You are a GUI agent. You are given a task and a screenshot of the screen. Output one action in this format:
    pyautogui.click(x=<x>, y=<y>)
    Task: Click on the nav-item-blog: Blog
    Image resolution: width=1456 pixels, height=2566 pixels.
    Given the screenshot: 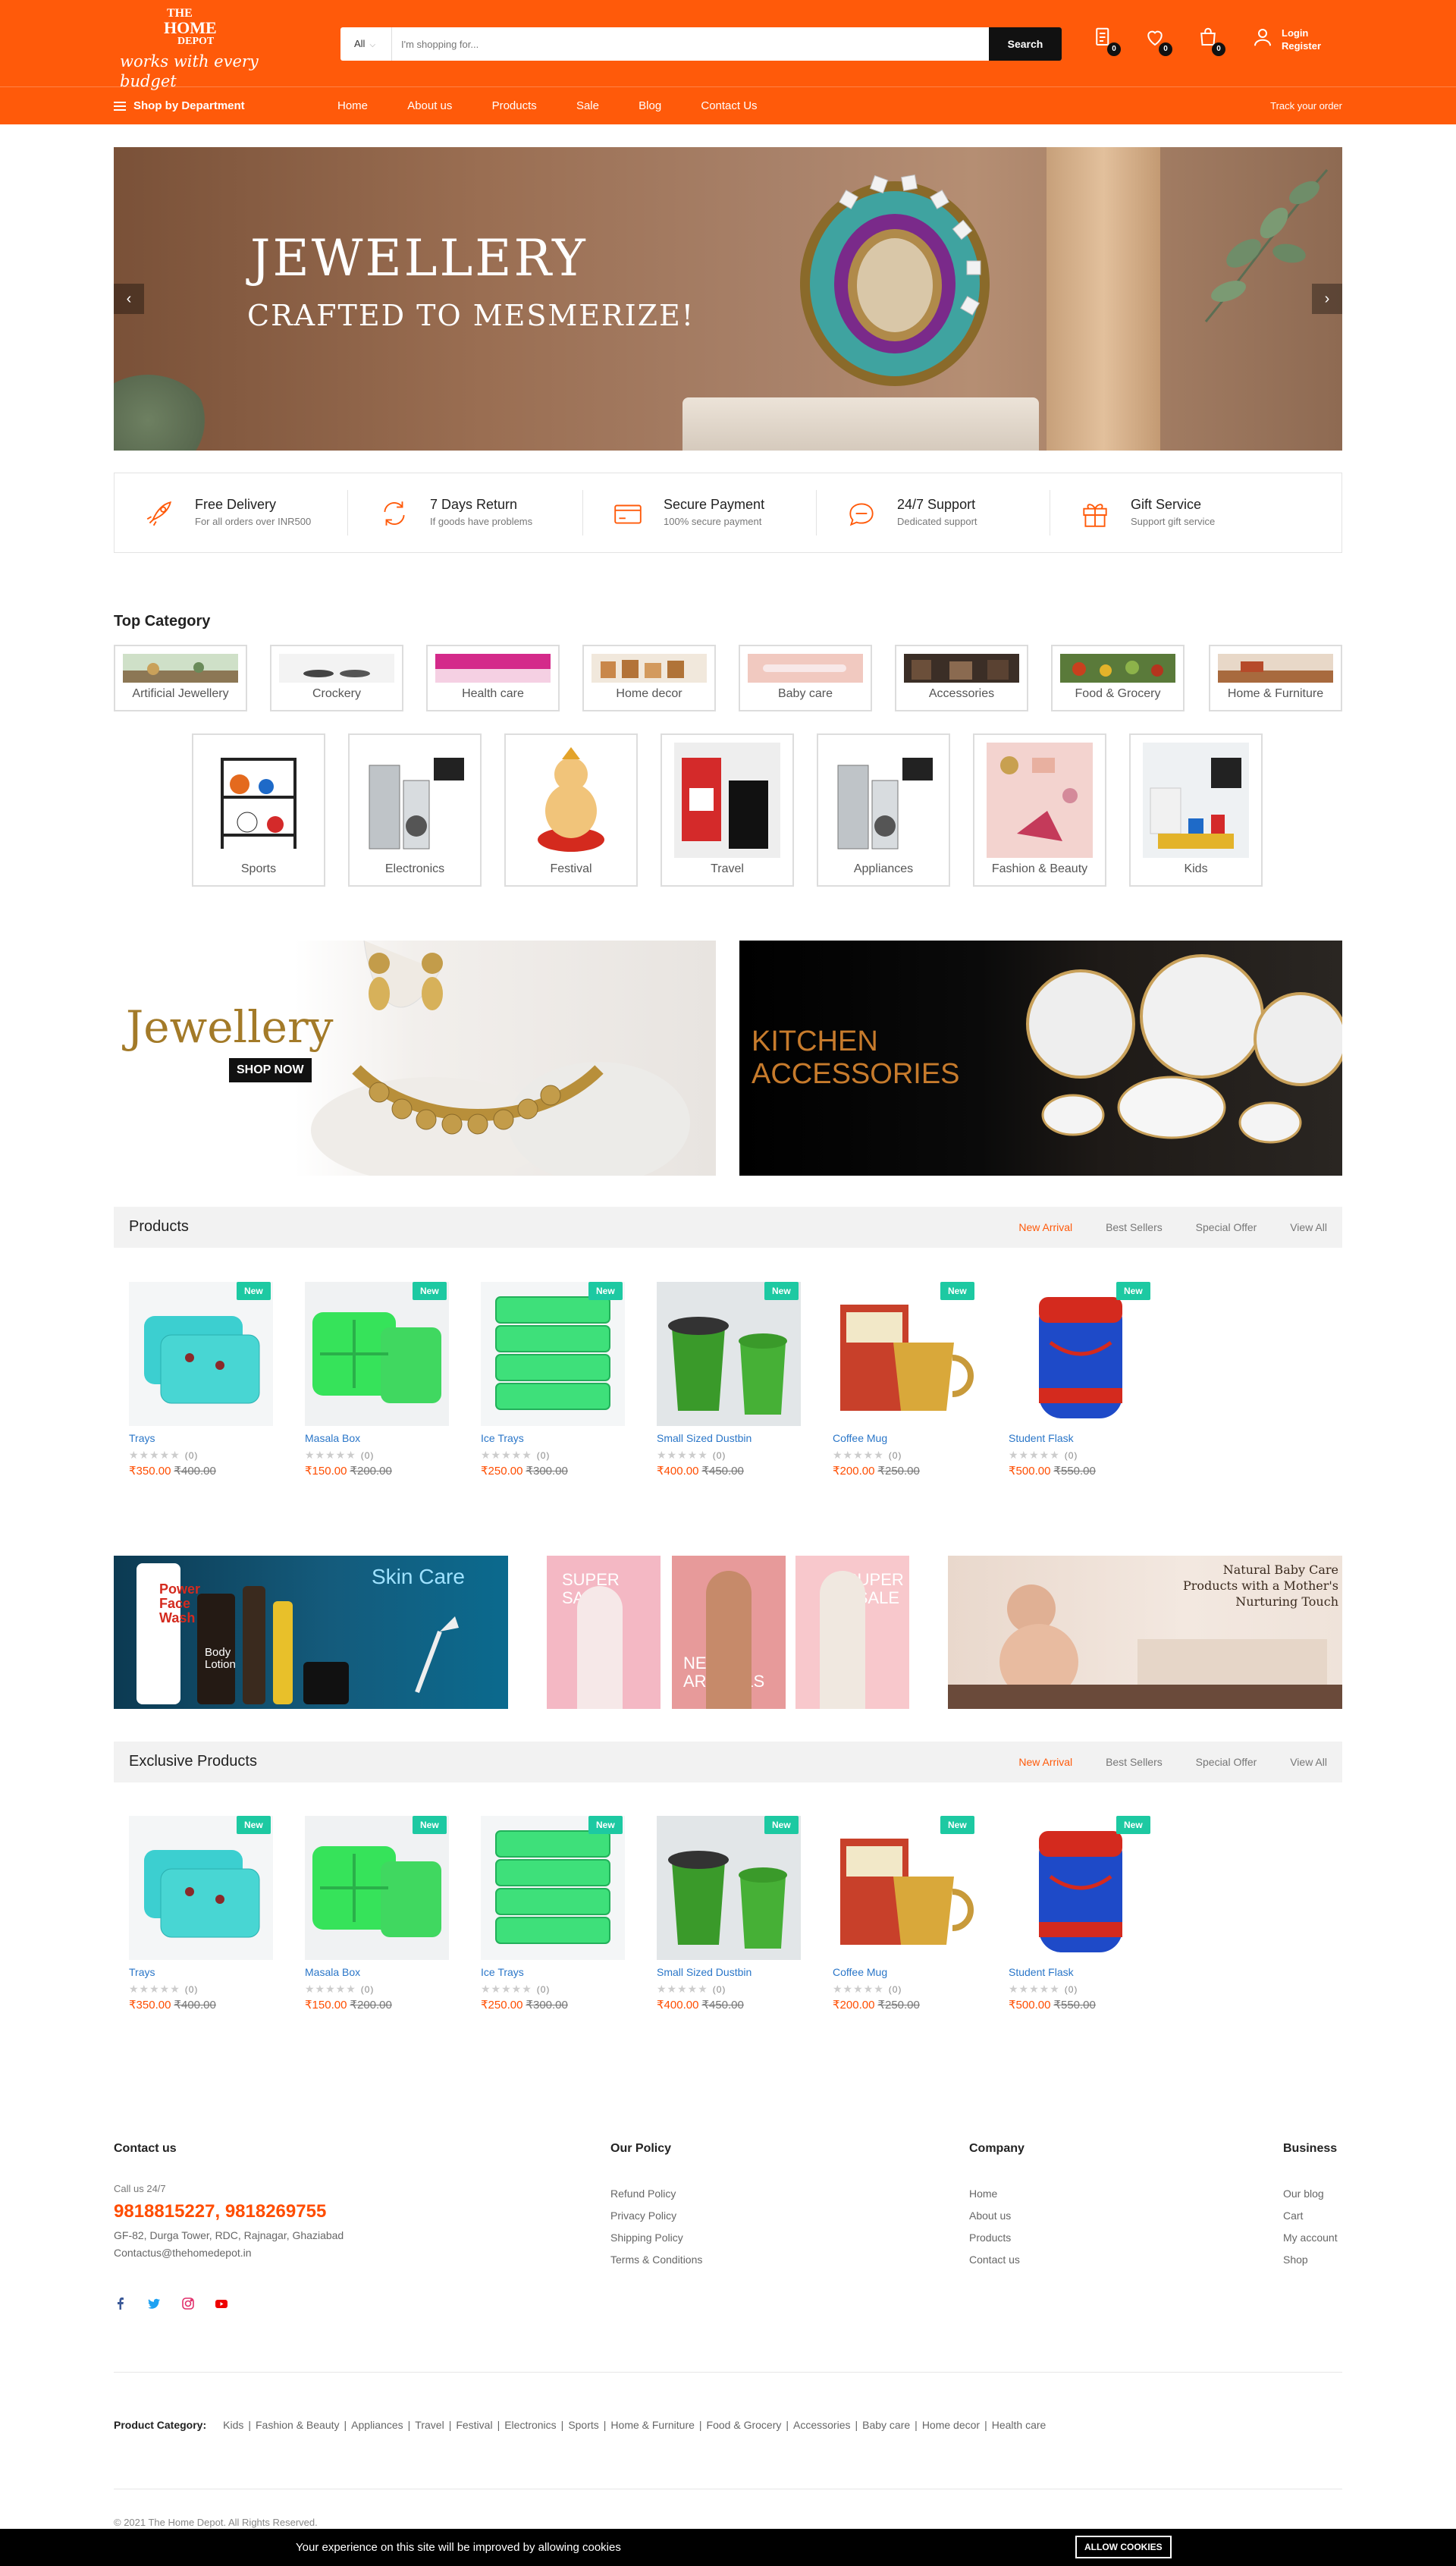 What is the action you would take?
    pyautogui.click(x=650, y=106)
    